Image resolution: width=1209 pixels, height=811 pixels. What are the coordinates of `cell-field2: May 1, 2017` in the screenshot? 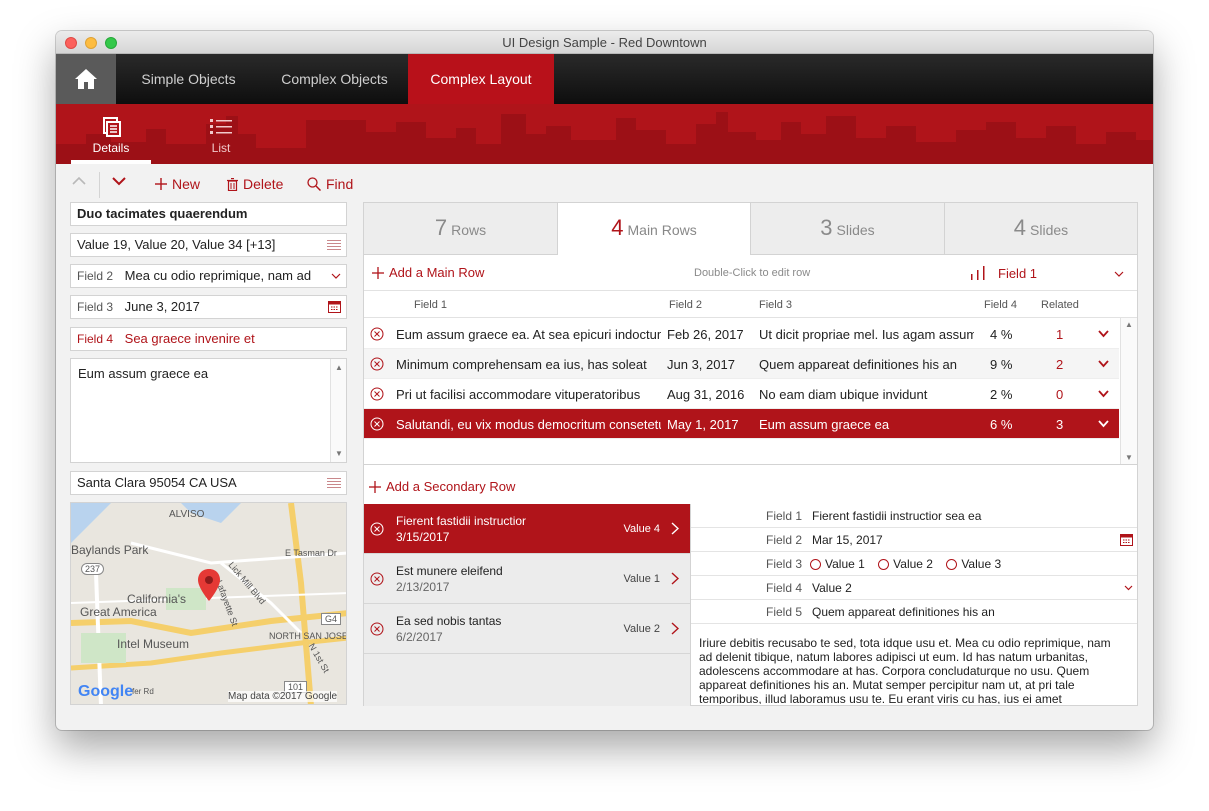 It's located at (703, 424).